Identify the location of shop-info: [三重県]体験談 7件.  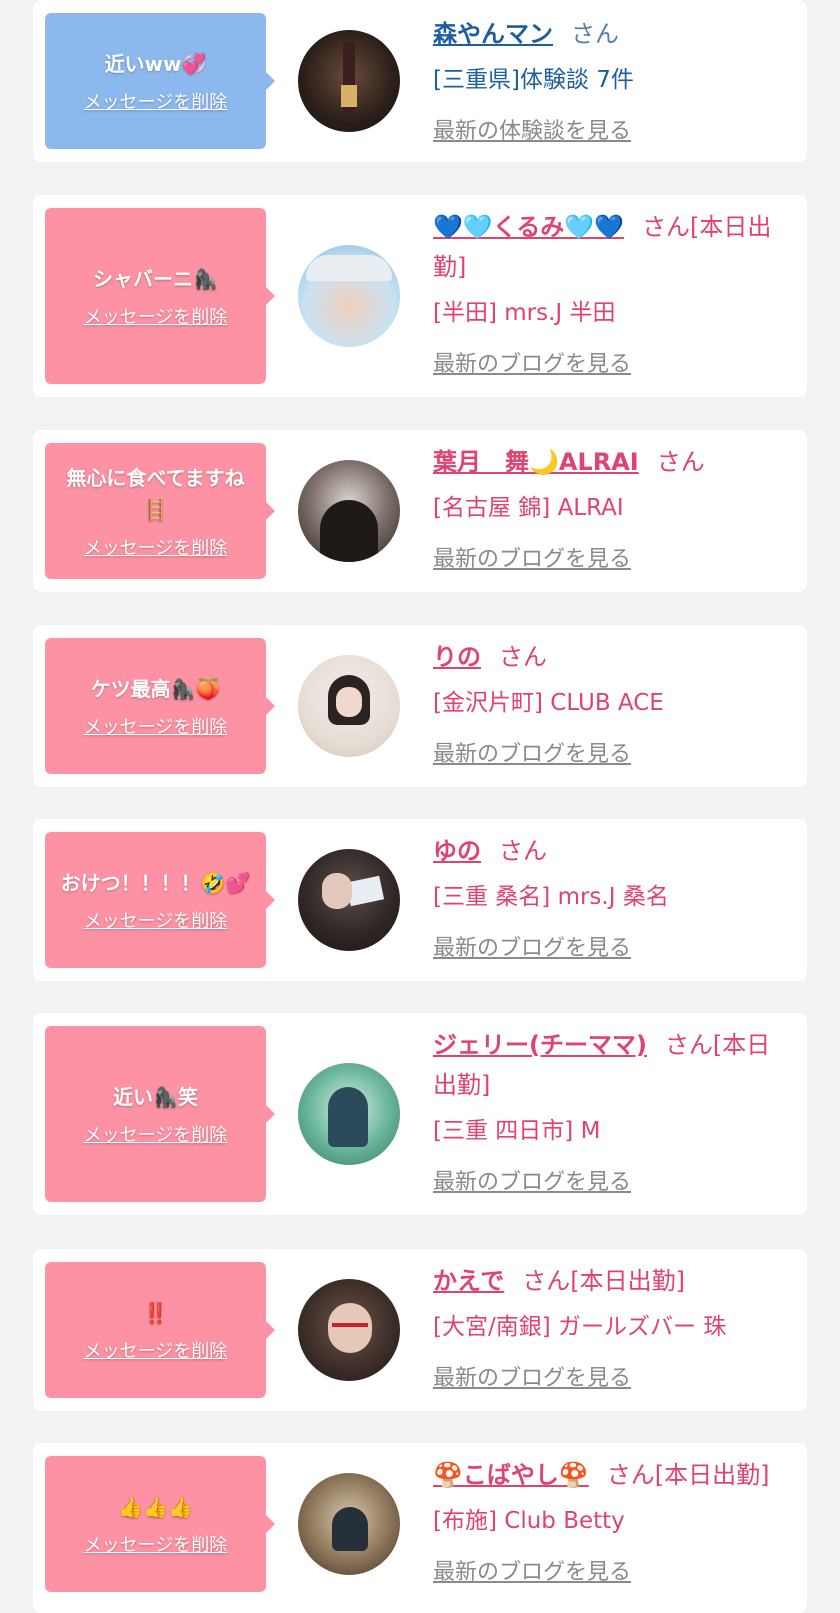
(533, 80).